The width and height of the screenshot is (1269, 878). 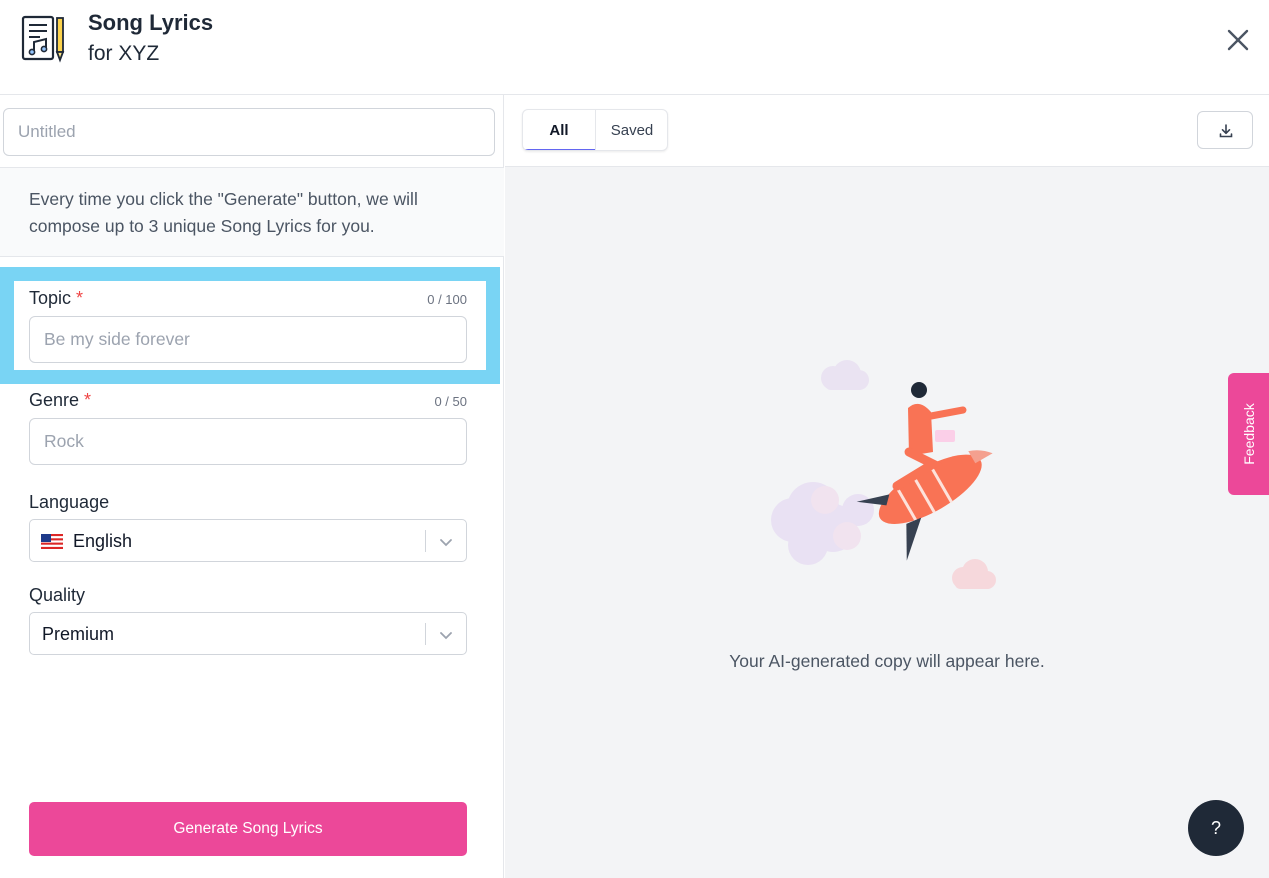 What do you see at coordinates (43, 39) in the screenshot?
I see `song-sheet-icon` at bounding box center [43, 39].